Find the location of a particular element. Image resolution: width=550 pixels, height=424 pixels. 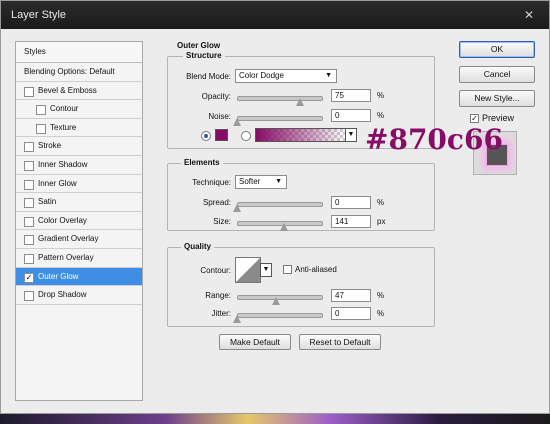

elements-title: Elements is located at coordinates (202, 162).